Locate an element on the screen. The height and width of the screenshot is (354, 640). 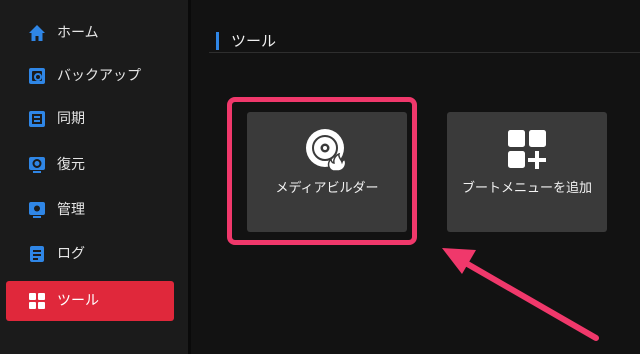
sync-icon is located at coordinates (37, 119).